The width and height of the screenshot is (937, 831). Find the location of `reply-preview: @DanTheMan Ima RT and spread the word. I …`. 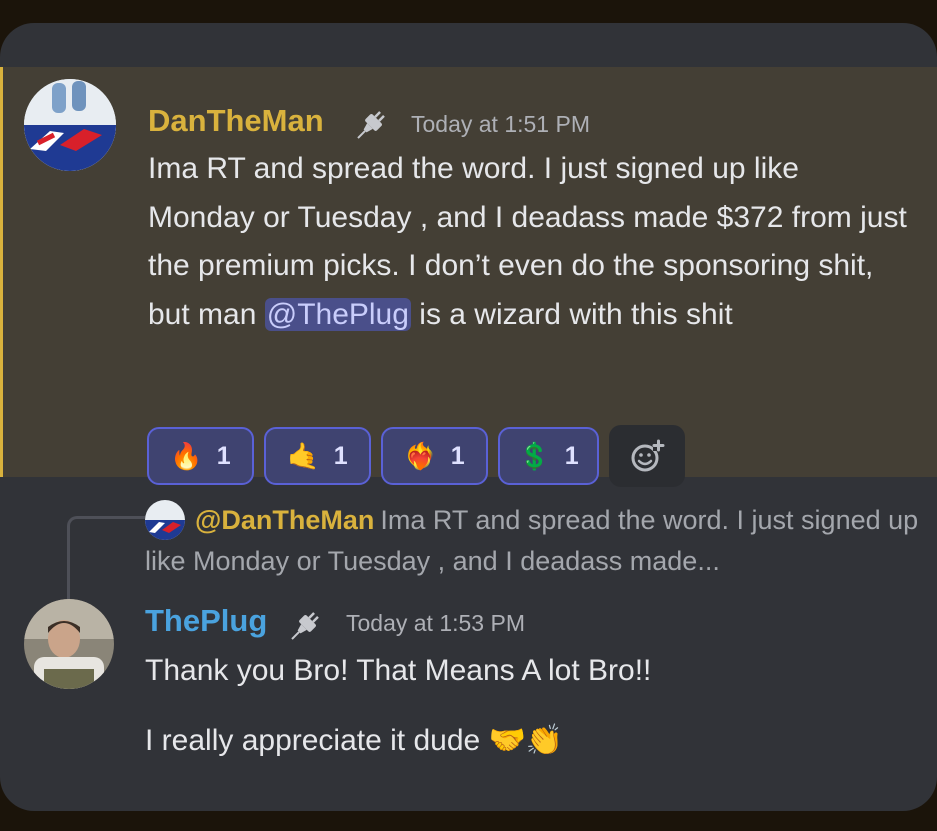

reply-preview: @DanTheMan Ima RT and spread the word. I … is located at coordinates (535, 541).